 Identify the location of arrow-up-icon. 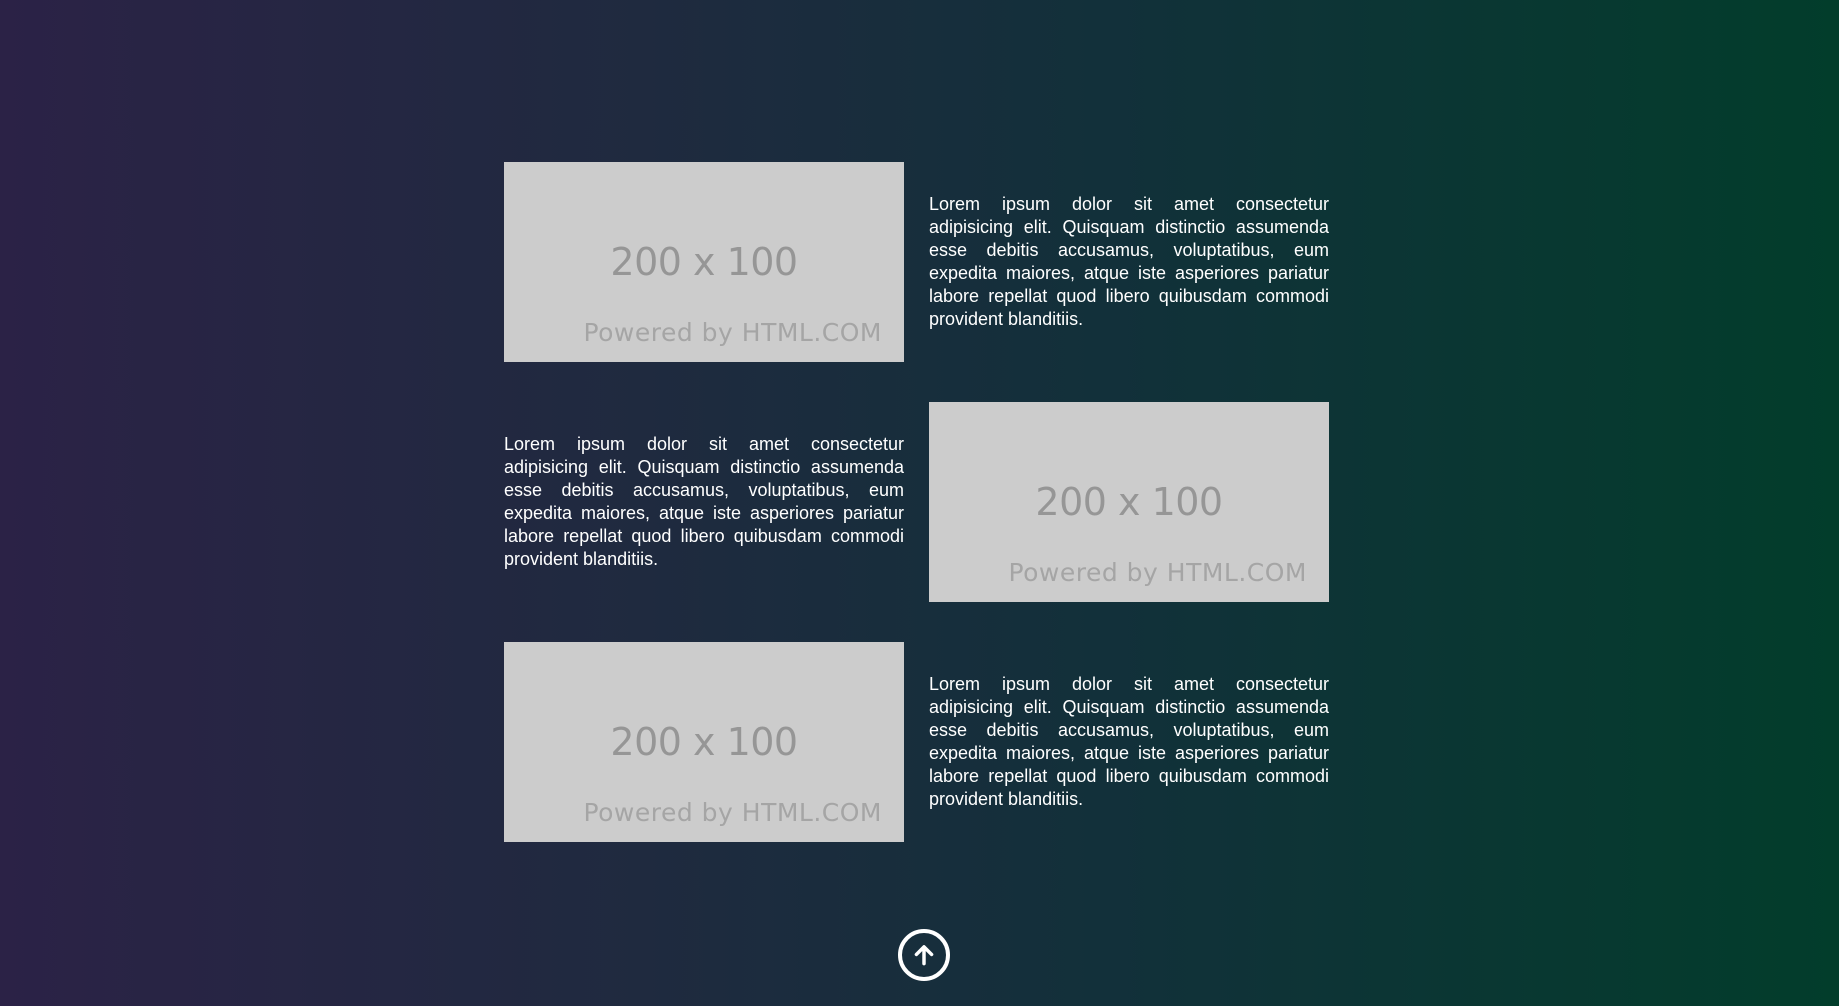
(924, 955).